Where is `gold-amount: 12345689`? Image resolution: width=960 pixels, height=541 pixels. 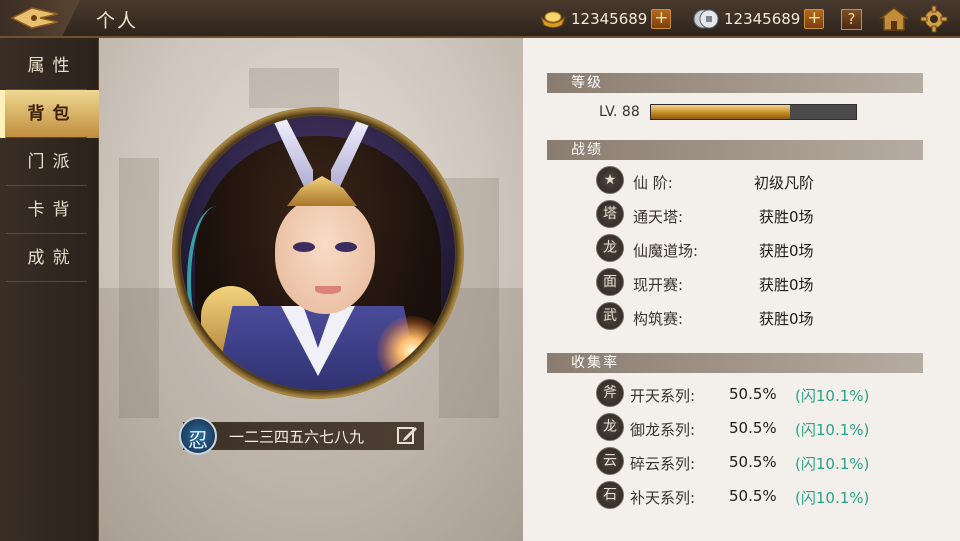 gold-amount: 12345689 is located at coordinates (609, 19).